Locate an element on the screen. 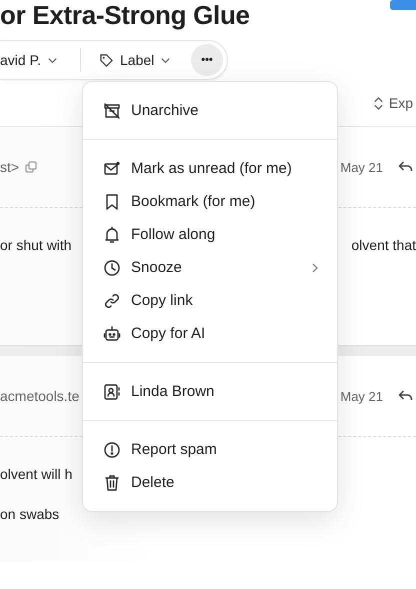 The height and width of the screenshot is (589, 416). bell-icon is located at coordinates (112, 235).